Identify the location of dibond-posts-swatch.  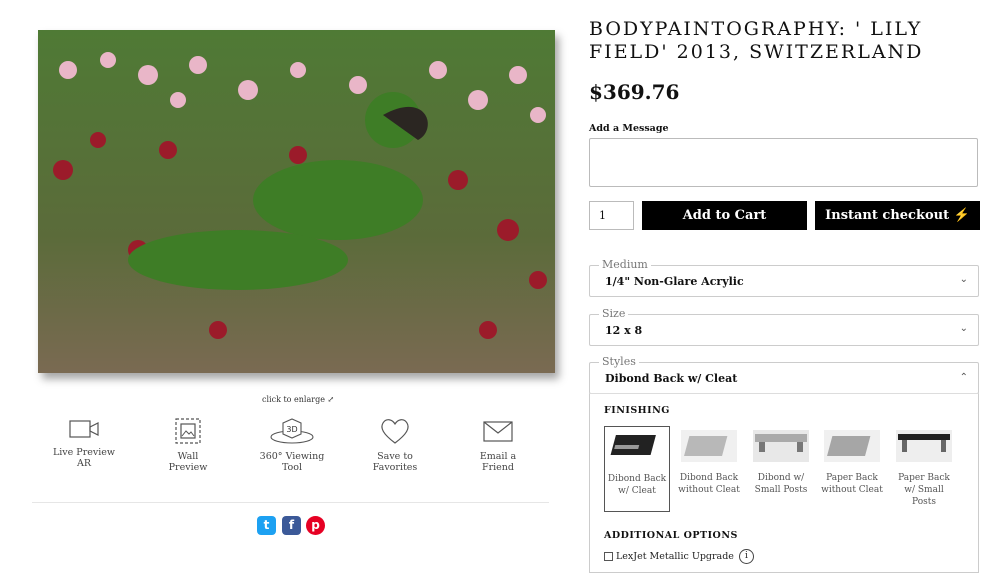
(781, 446).